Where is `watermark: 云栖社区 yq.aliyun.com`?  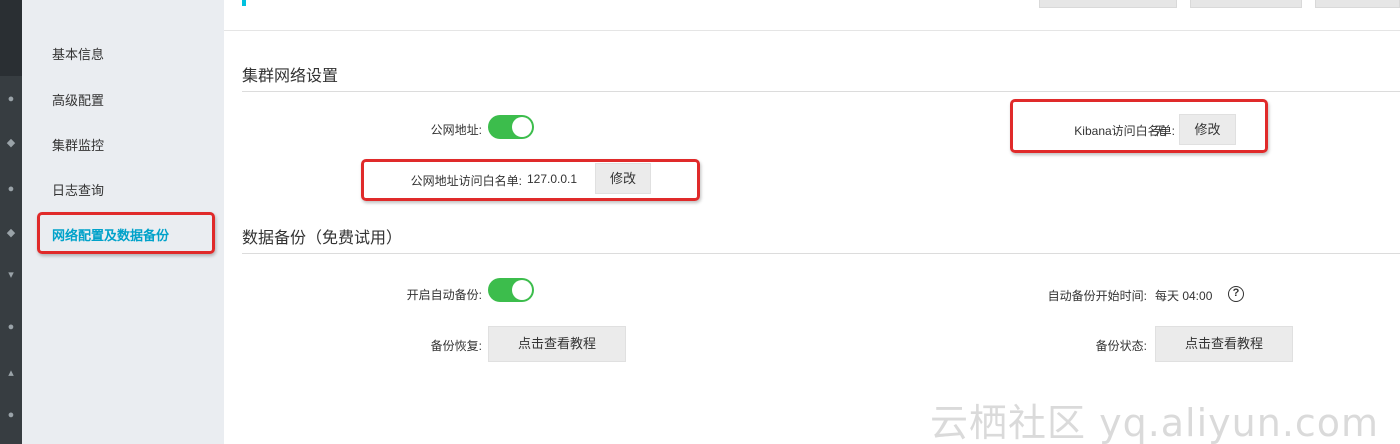
watermark: 云栖社区 yq.aliyun.com is located at coordinates (1155, 422).